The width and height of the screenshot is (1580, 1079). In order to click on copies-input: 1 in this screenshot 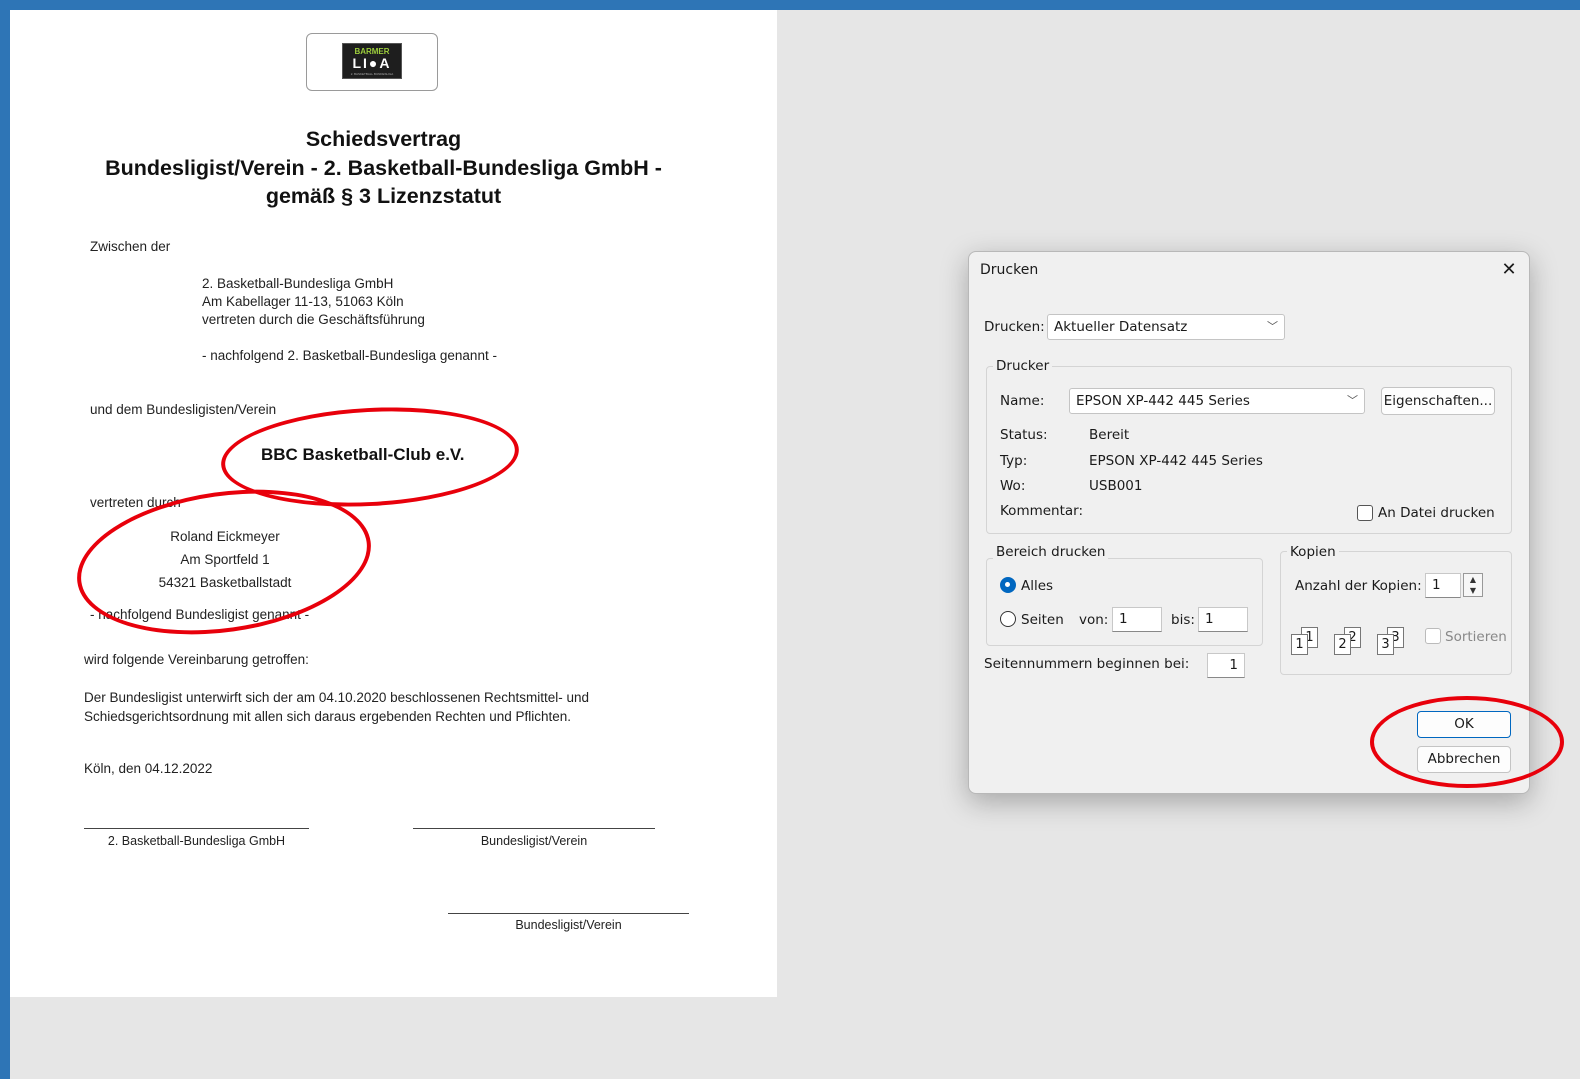, I will do `click(1443, 585)`.